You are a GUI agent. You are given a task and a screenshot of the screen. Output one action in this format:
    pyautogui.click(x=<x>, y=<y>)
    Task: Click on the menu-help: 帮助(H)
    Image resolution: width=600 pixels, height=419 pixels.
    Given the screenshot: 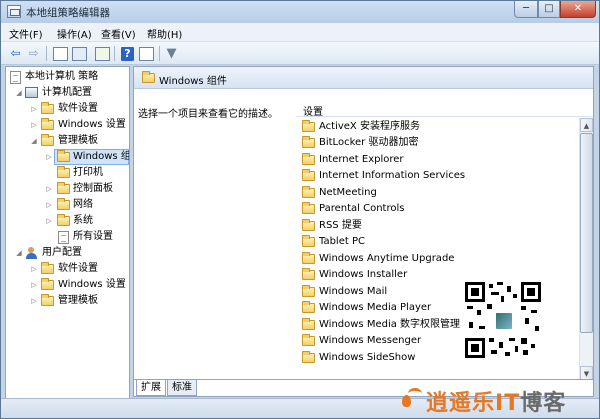 What is the action you would take?
    pyautogui.click(x=164, y=33)
    